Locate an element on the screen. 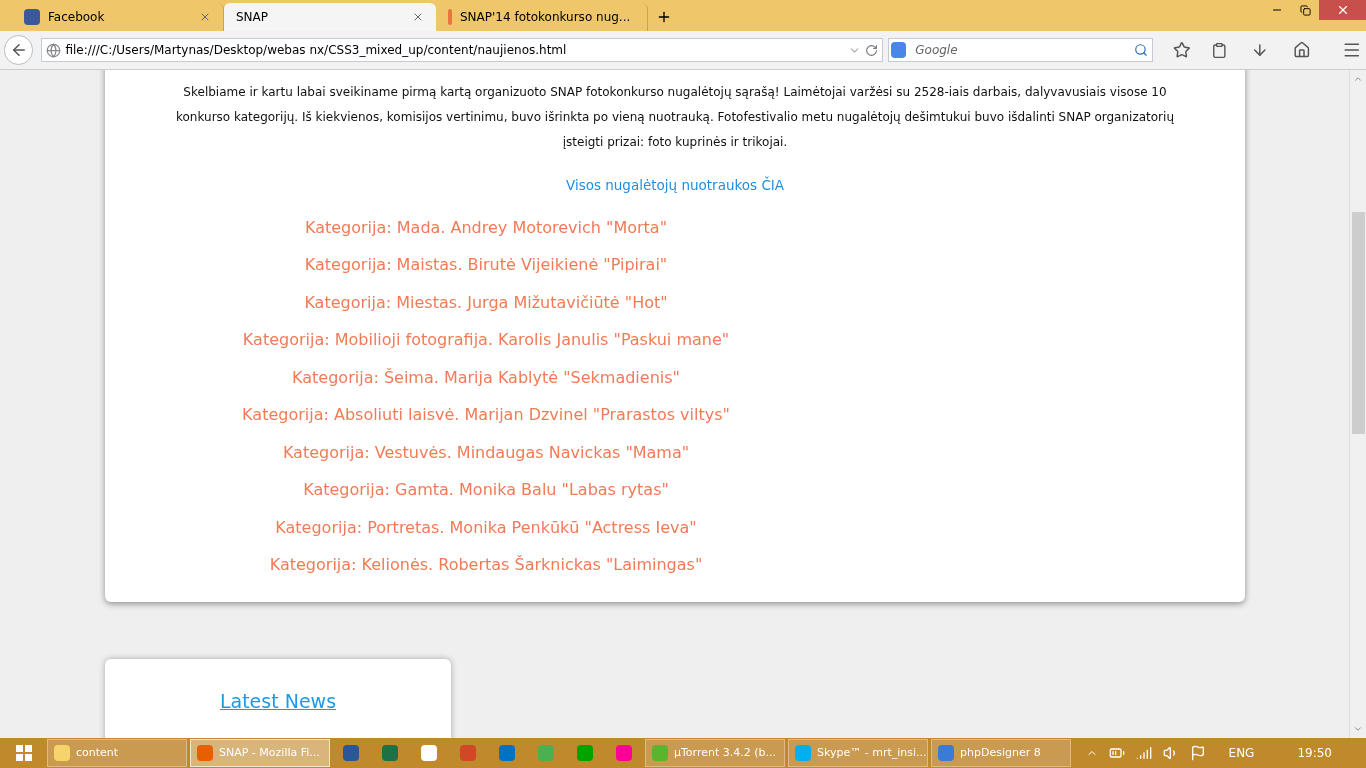 The height and width of the screenshot is (768, 1366). latest-news-link: Latest News is located at coordinates (278, 701).